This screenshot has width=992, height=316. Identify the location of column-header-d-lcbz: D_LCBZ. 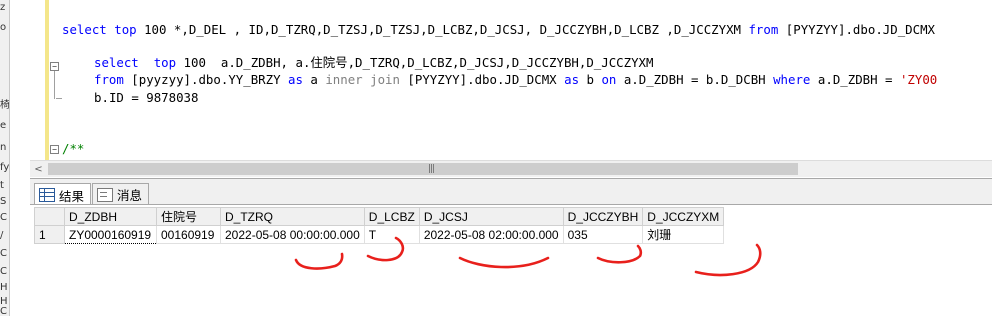
(391, 216).